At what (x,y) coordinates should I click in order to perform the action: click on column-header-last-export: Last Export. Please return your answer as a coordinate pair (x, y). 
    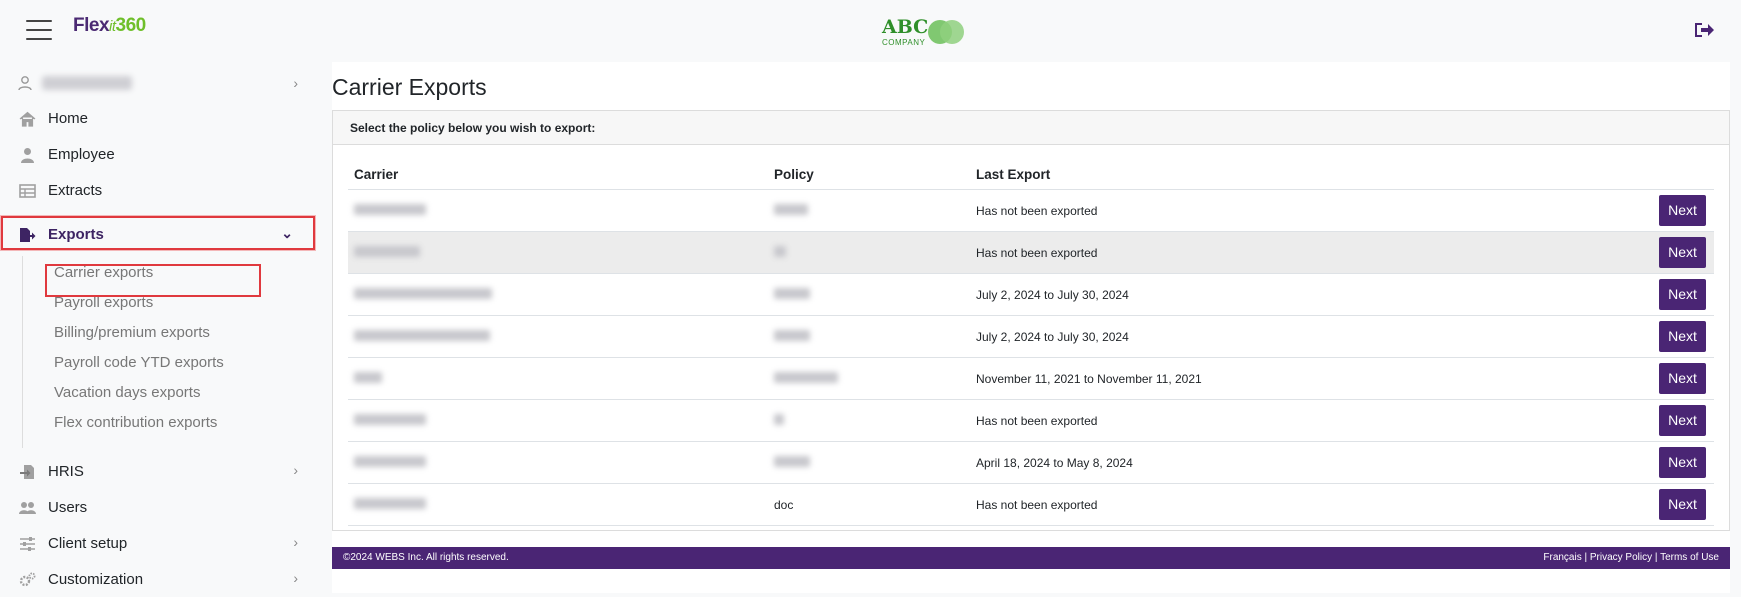
    Looking at the image, I should click on (1266, 175).